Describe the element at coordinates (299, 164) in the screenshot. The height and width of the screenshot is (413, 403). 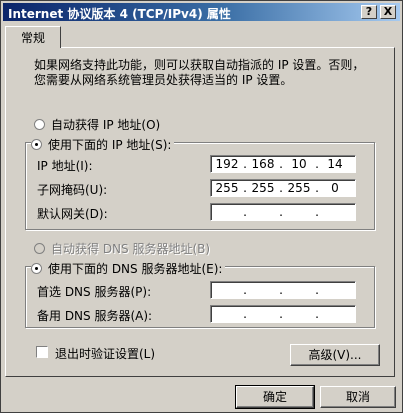
I see `ip-octet: 10` at that location.